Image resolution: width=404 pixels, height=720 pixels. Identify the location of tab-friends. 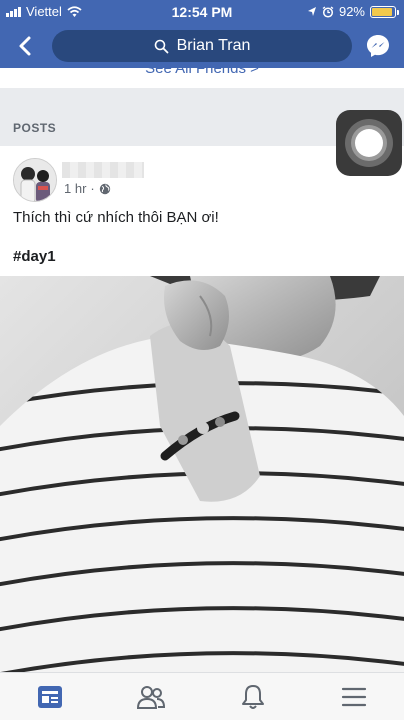
(151, 697).